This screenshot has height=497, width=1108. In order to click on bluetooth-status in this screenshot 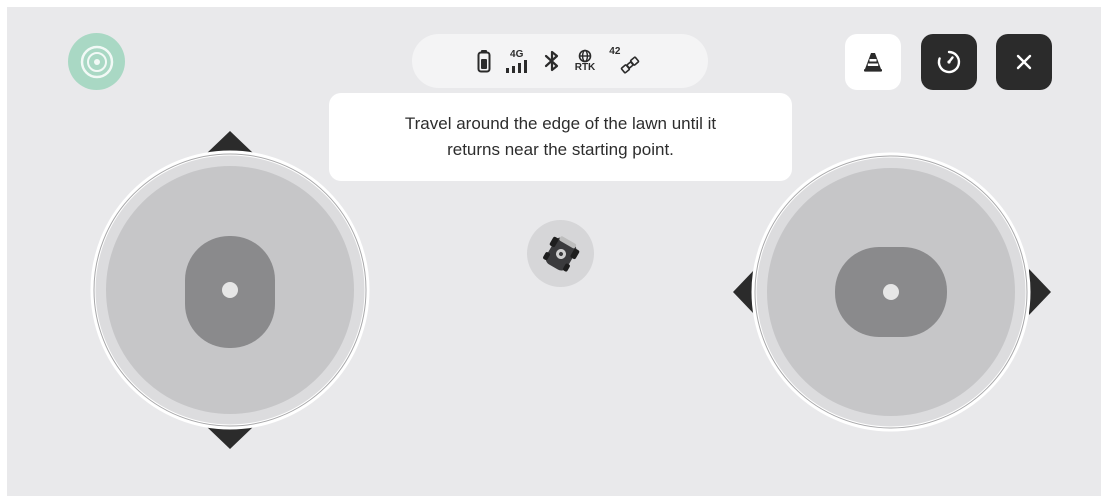, I will do `click(552, 61)`.